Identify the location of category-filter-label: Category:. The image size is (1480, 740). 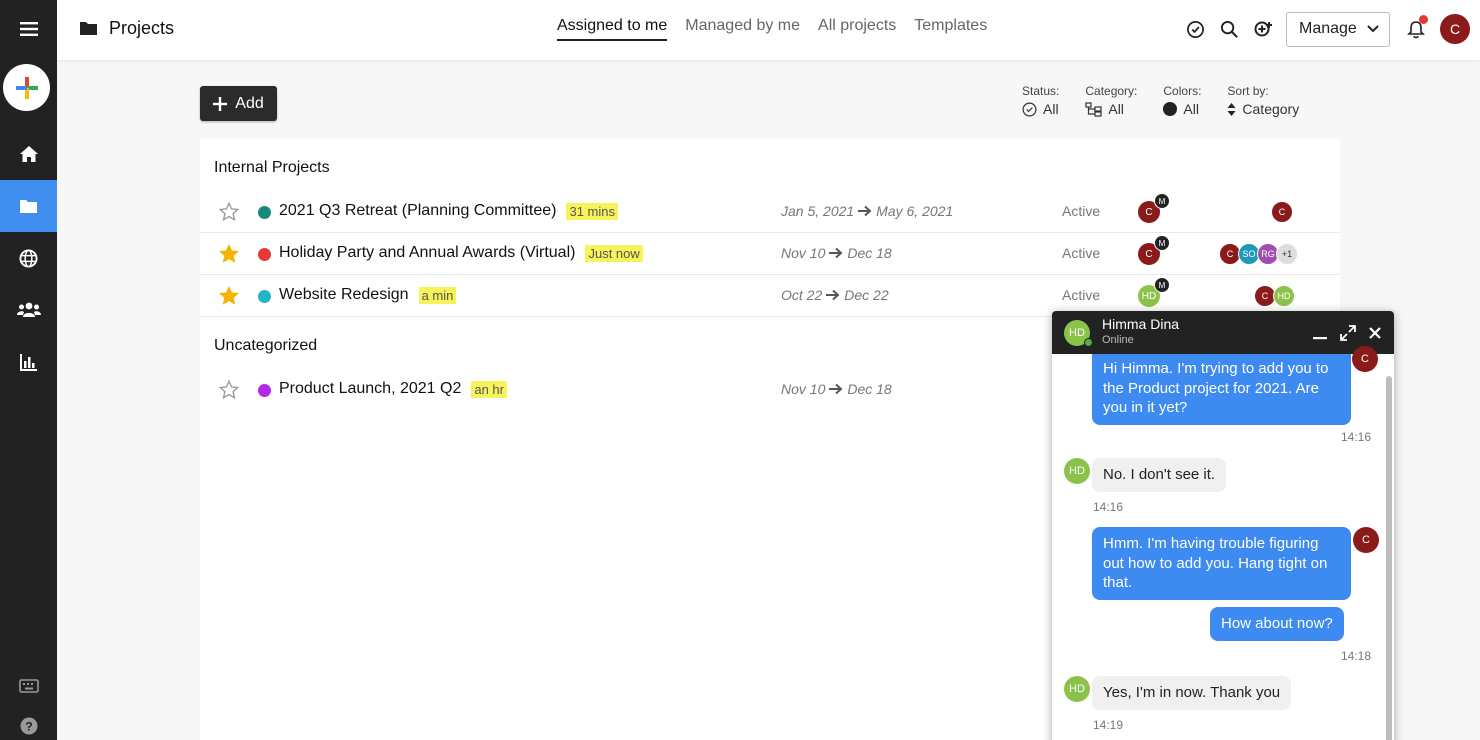
(1111, 91).